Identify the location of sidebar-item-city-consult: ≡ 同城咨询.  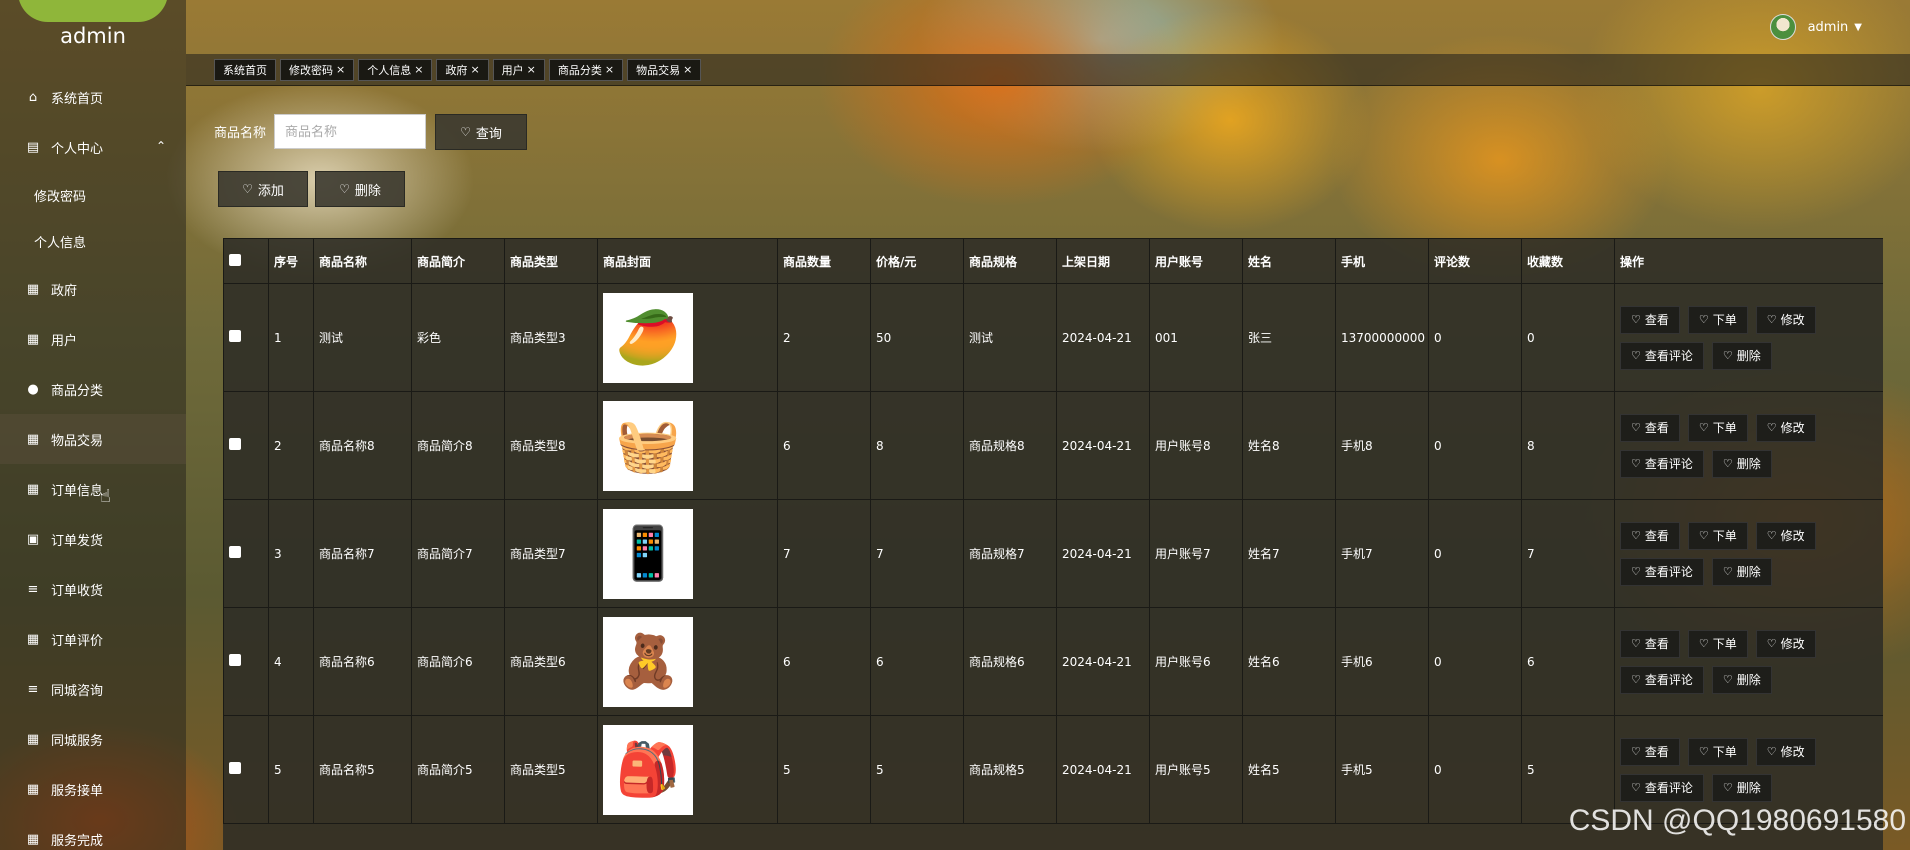
(93, 689).